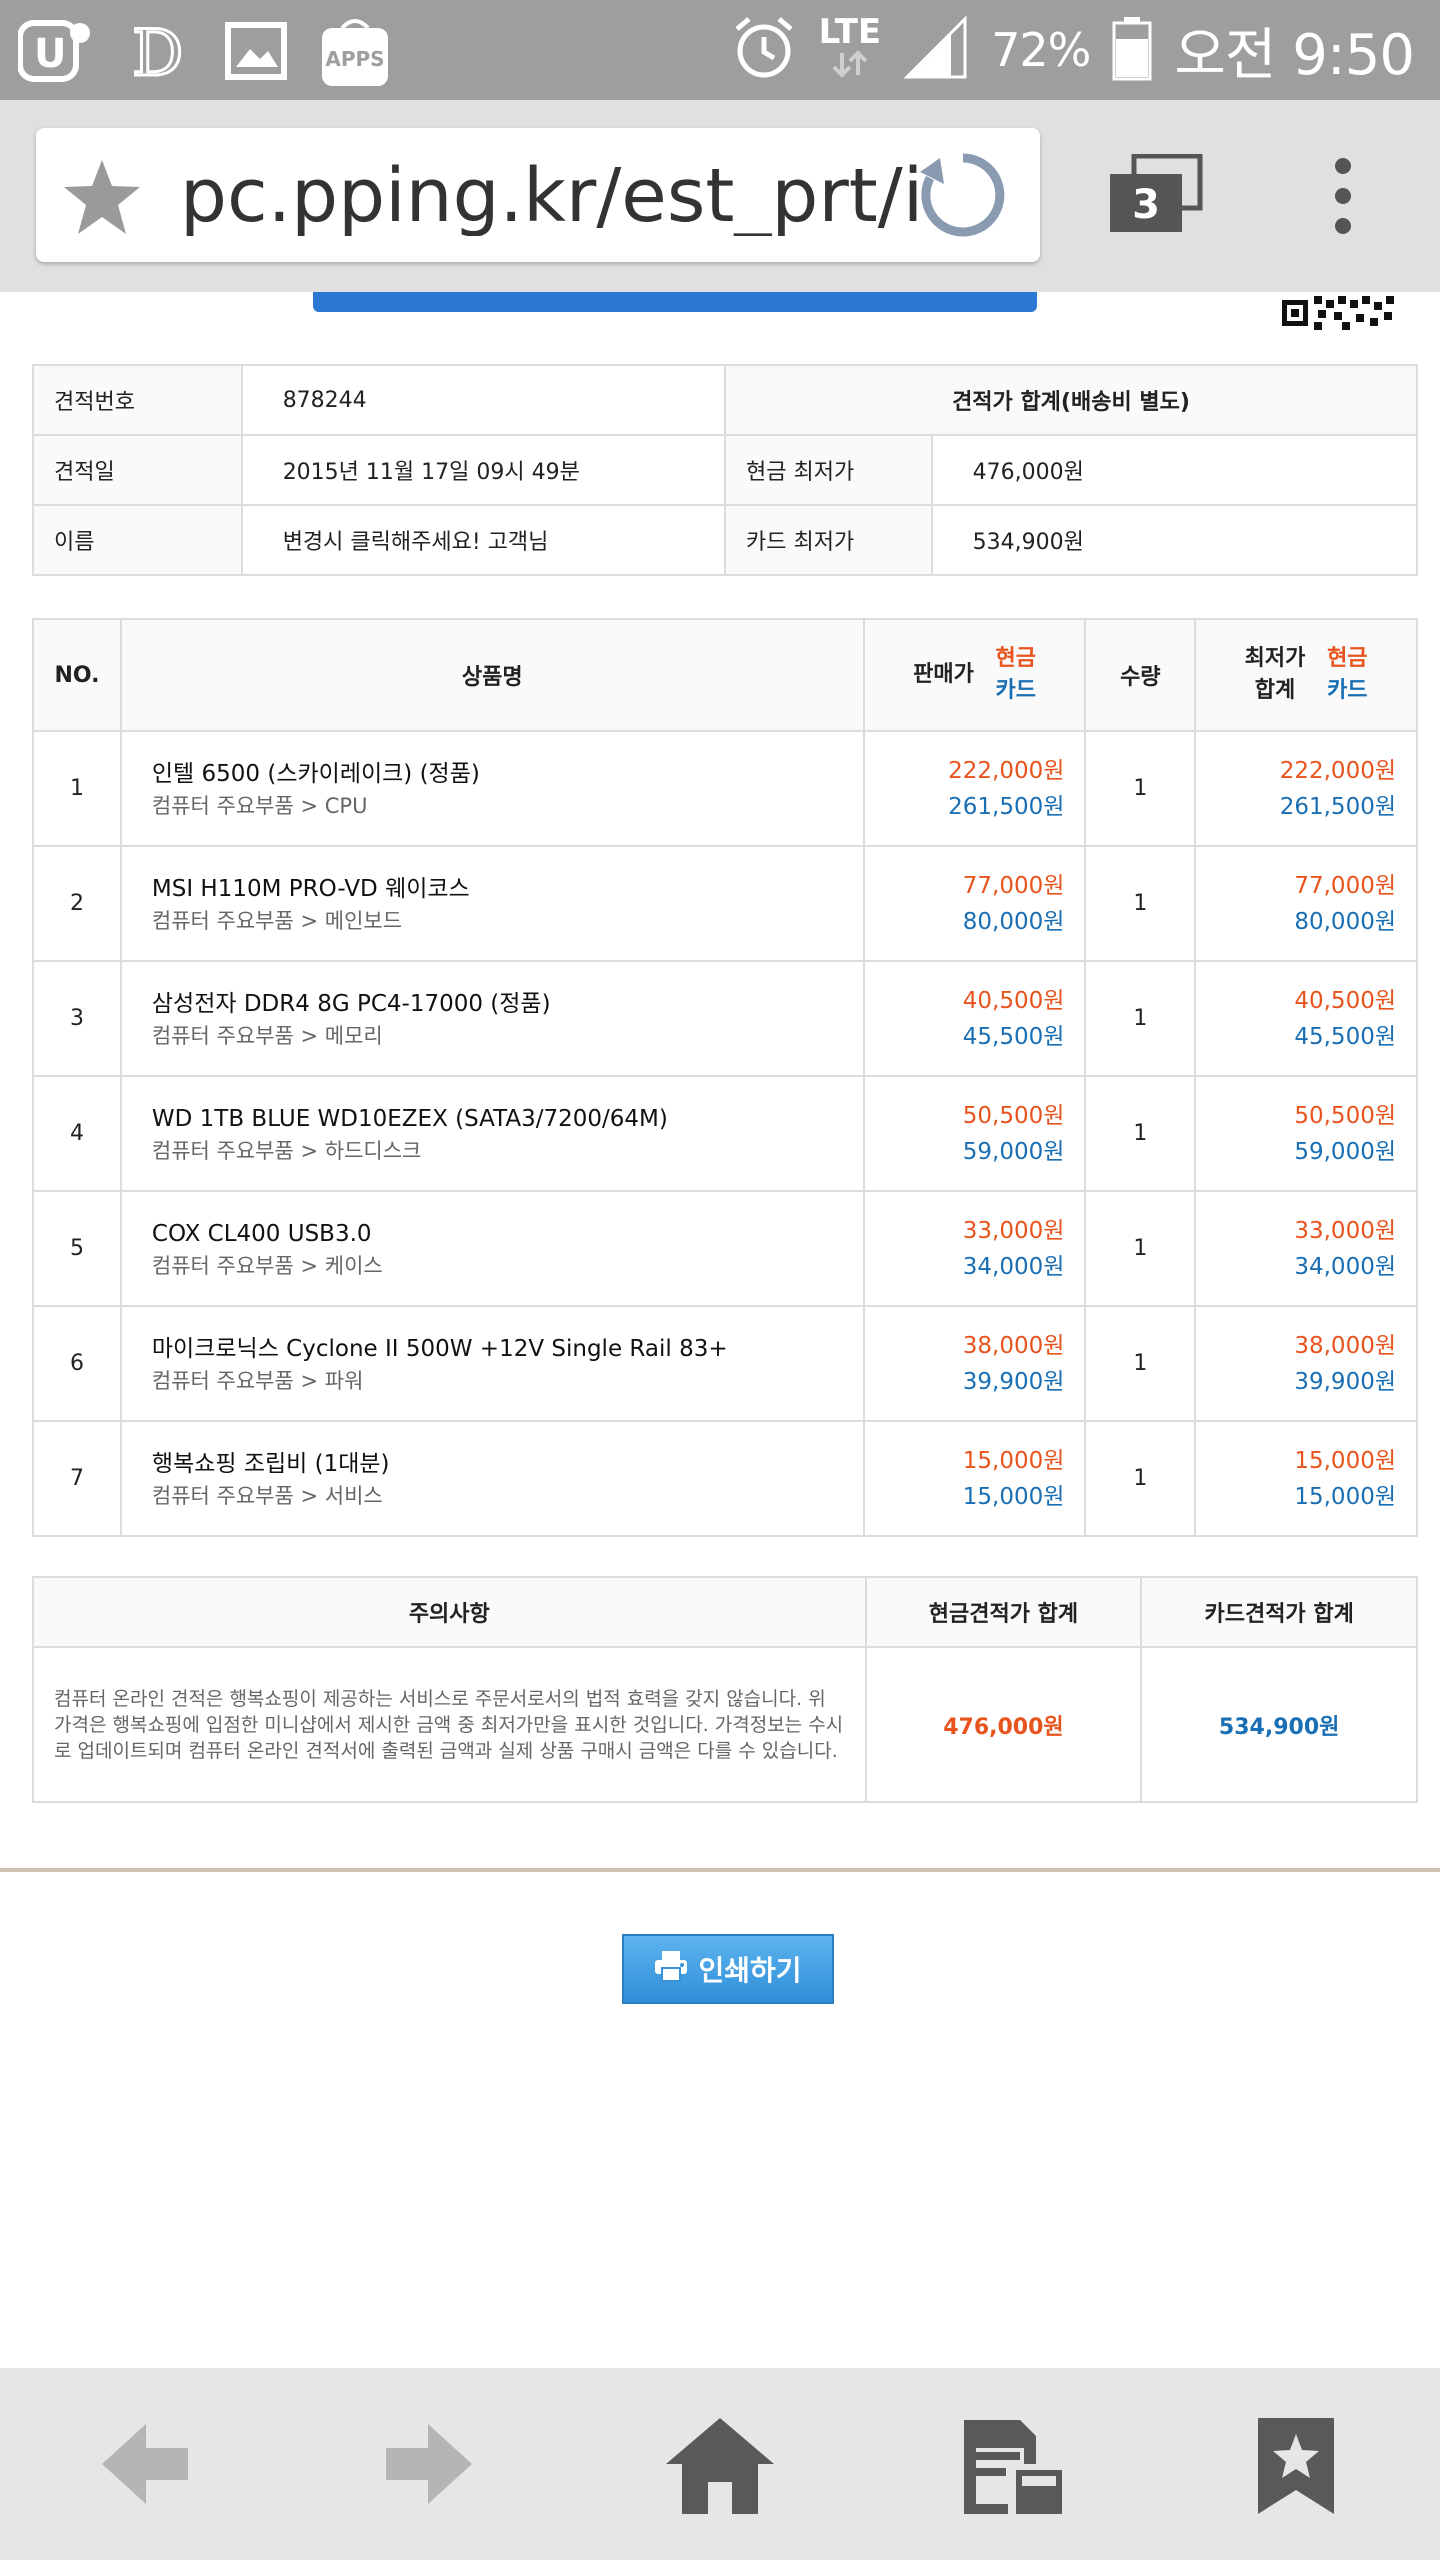 This screenshot has height=2560, width=1440. Describe the element at coordinates (974, 1363) in the screenshot. I see `price-cell: 38,000원 39,900원` at that location.